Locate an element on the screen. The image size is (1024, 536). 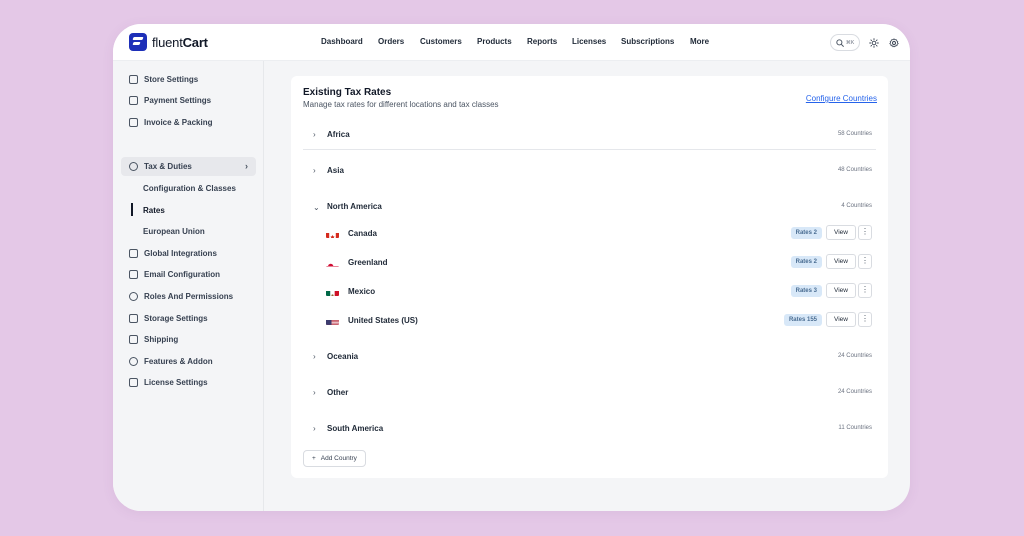
shield-icon is located at coordinates (133, 296).